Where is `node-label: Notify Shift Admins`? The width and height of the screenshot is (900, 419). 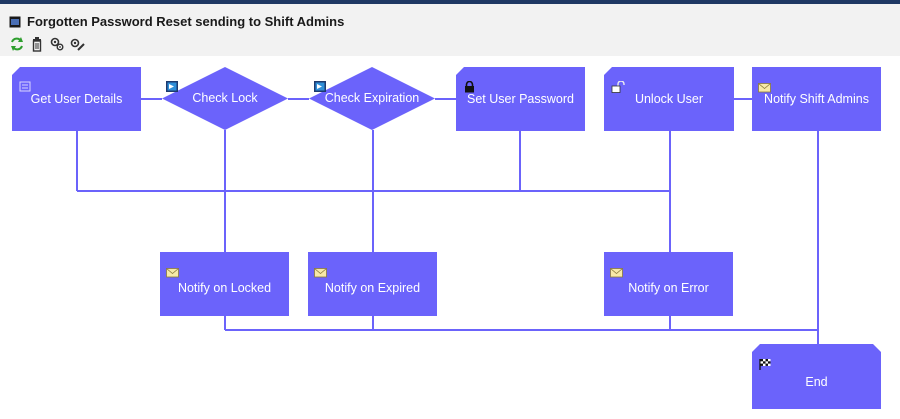
node-label: Notify Shift Admins is located at coordinates (816, 99).